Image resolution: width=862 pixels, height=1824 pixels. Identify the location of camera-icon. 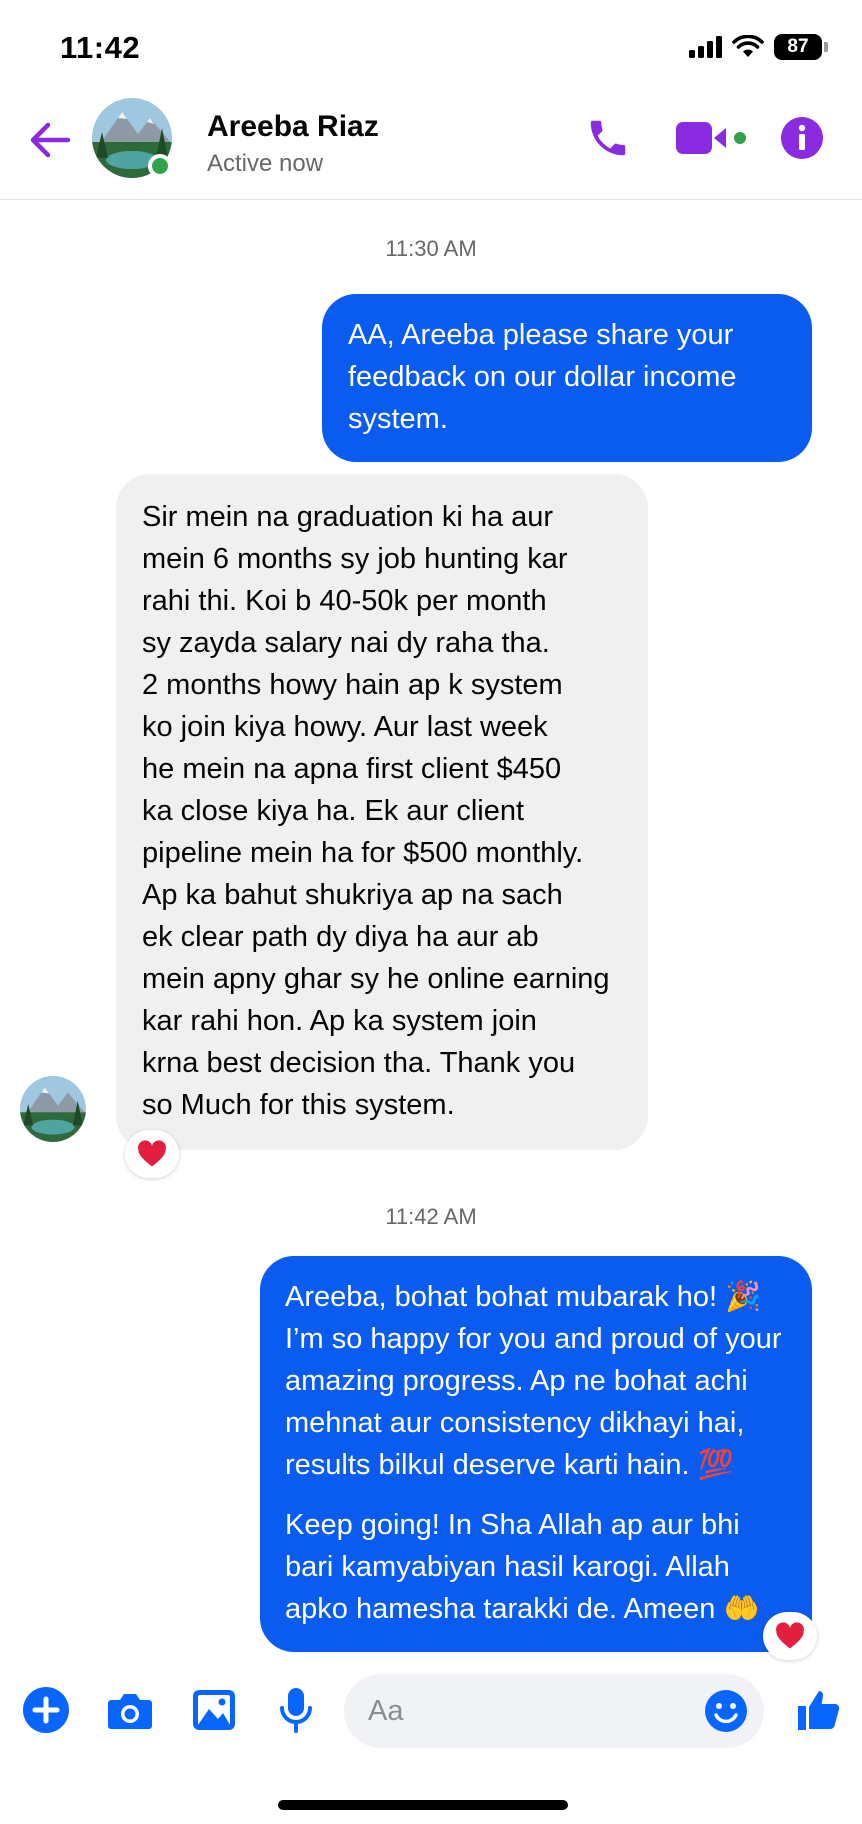
(130, 1711).